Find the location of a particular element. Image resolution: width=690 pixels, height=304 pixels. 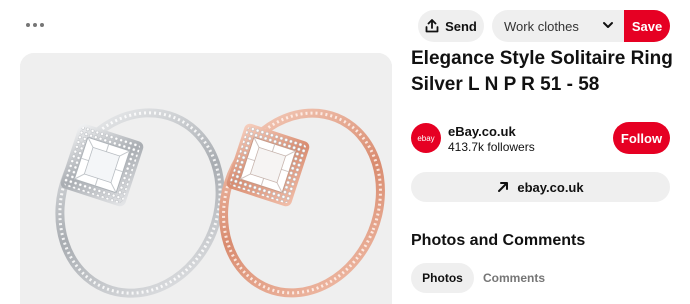

visit-site-button: ebay.co.uk is located at coordinates (540, 187).